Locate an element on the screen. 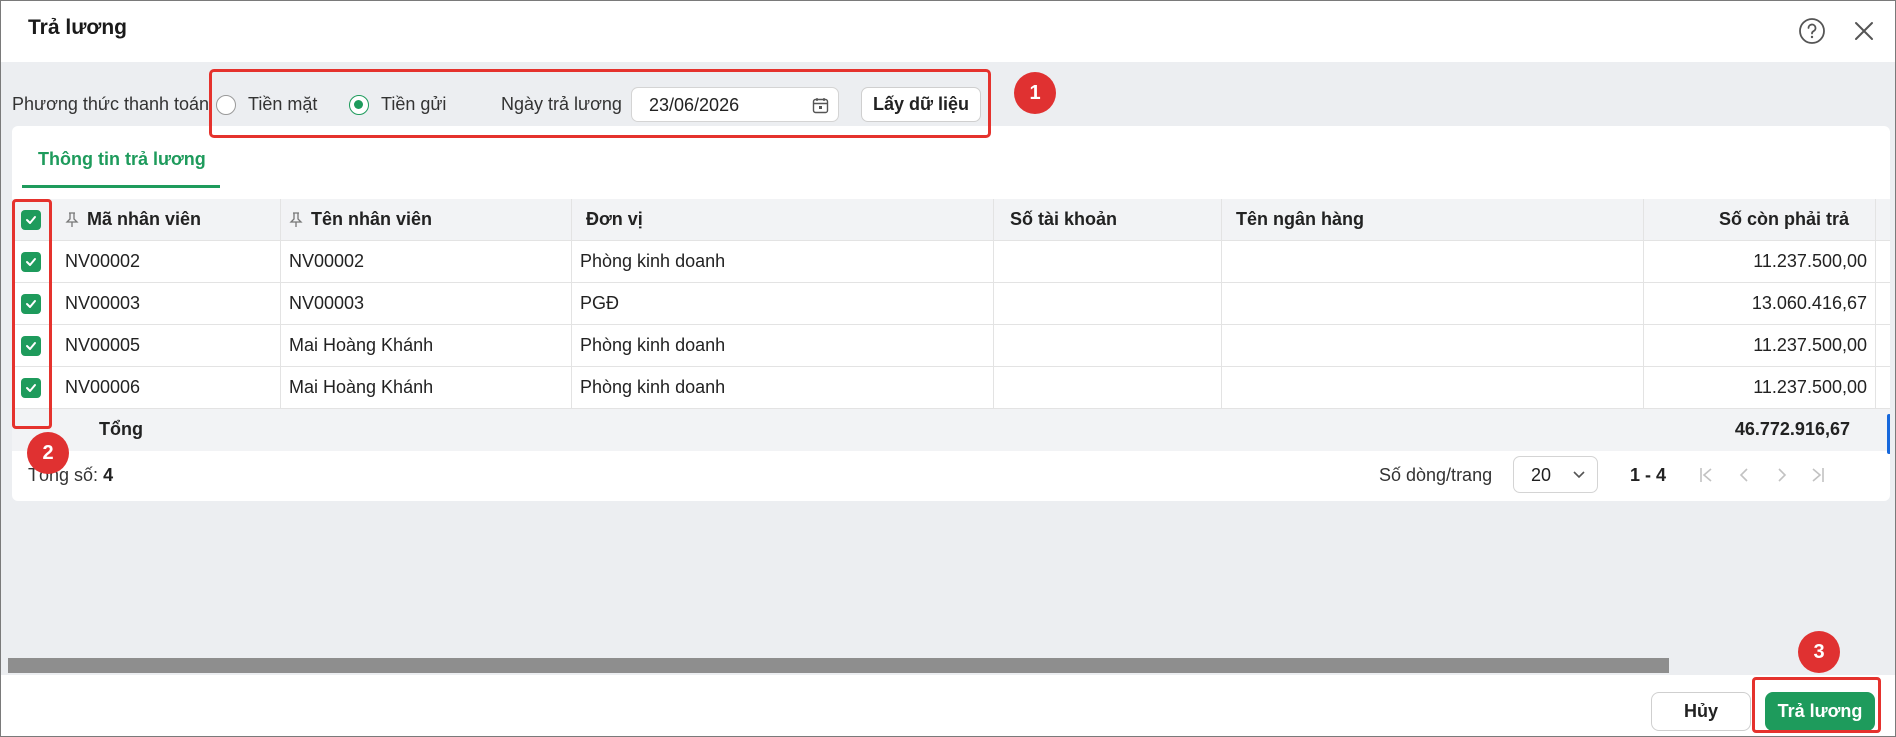  cancel-button: Hủy is located at coordinates (1701, 711).